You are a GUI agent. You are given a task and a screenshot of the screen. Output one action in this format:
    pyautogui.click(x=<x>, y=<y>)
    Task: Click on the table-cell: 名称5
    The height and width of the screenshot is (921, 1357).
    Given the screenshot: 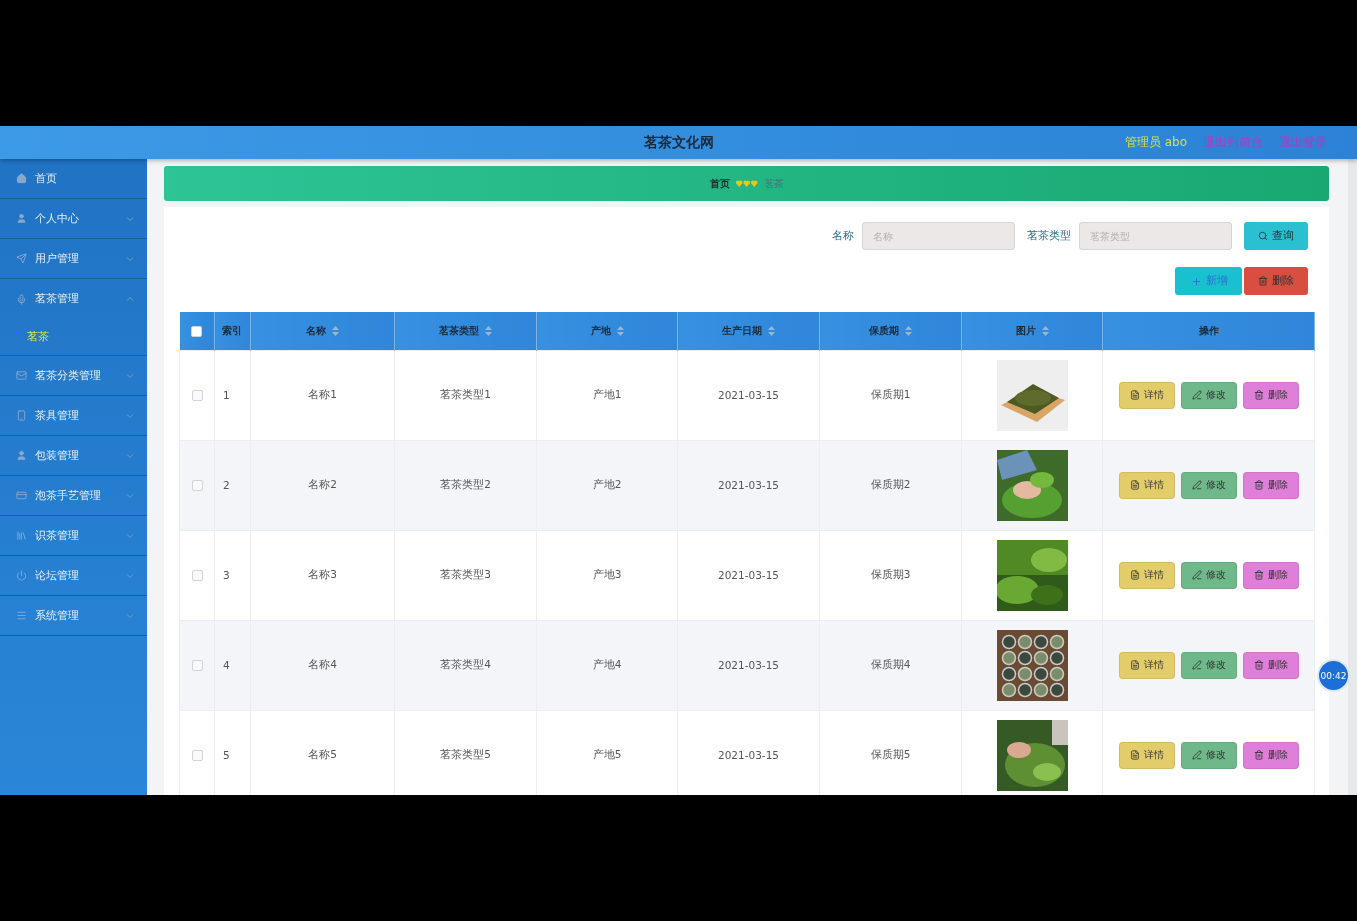 What is the action you would take?
    pyautogui.click(x=322, y=754)
    